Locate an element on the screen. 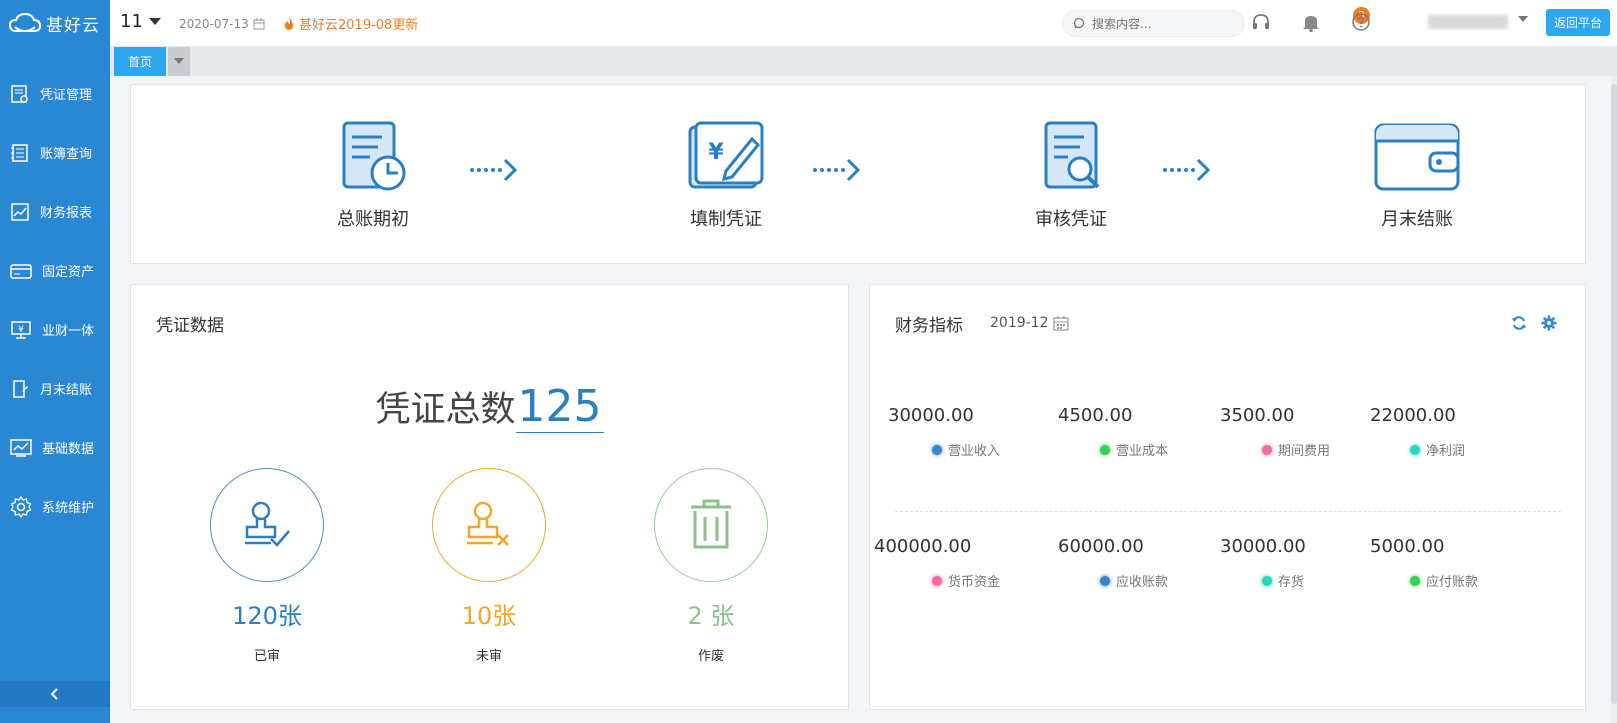  sidebar-item-month-close: 月末结账 is located at coordinates (55, 388).